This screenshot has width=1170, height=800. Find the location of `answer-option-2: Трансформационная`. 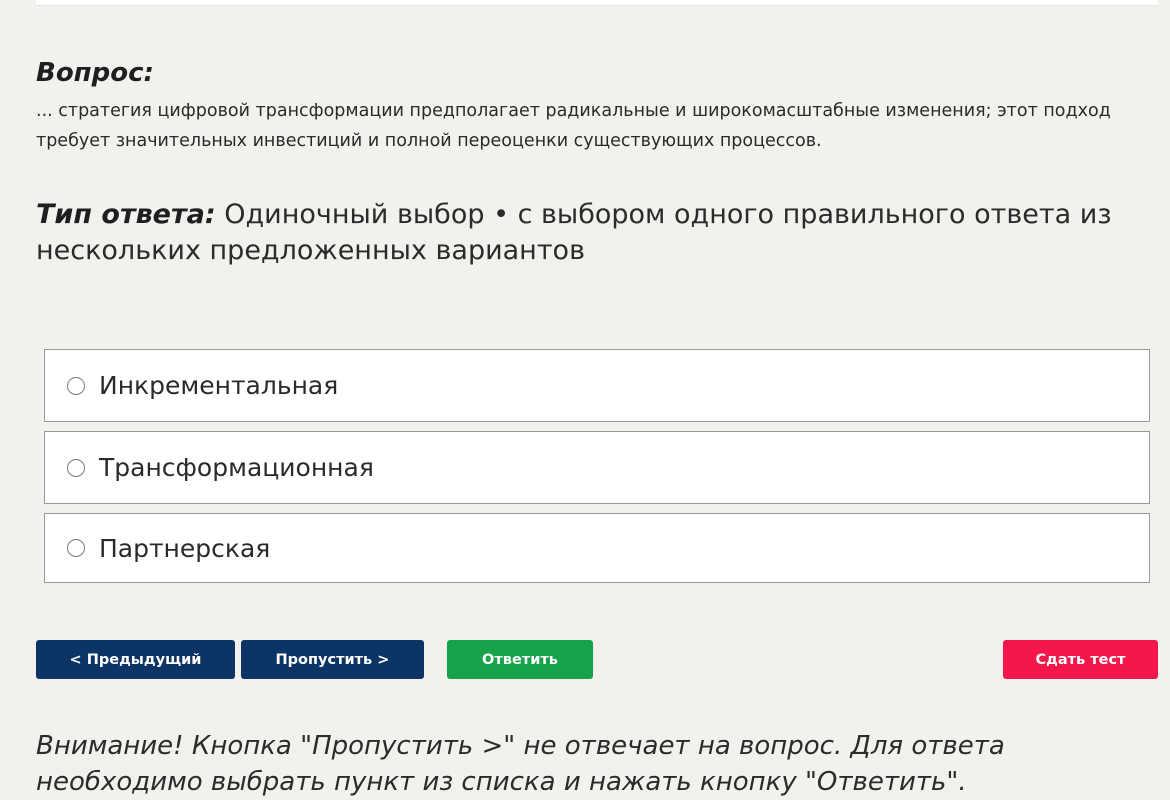

answer-option-2: Трансформационная is located at coordinates (597, 467).